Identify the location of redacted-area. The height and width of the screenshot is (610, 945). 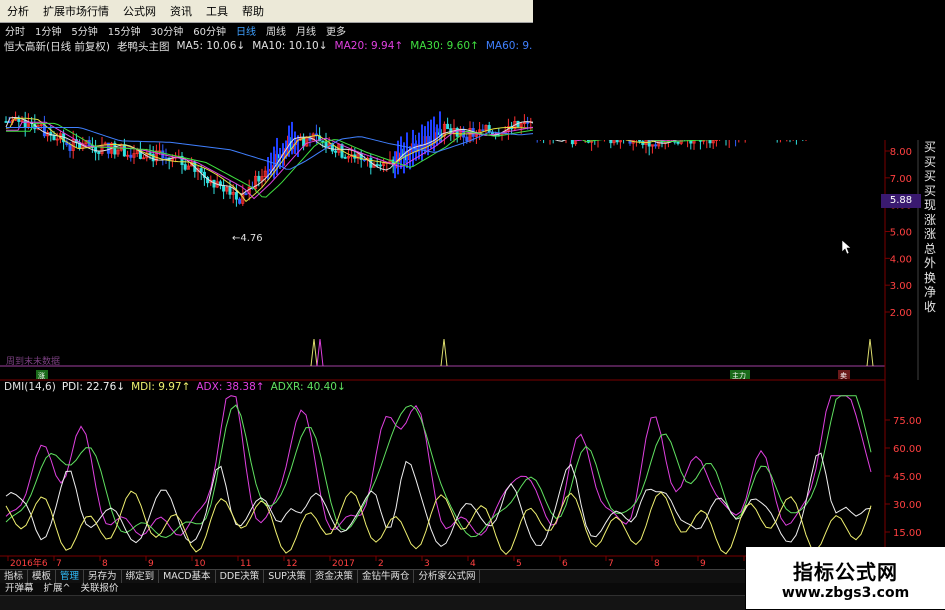
(739, 70).